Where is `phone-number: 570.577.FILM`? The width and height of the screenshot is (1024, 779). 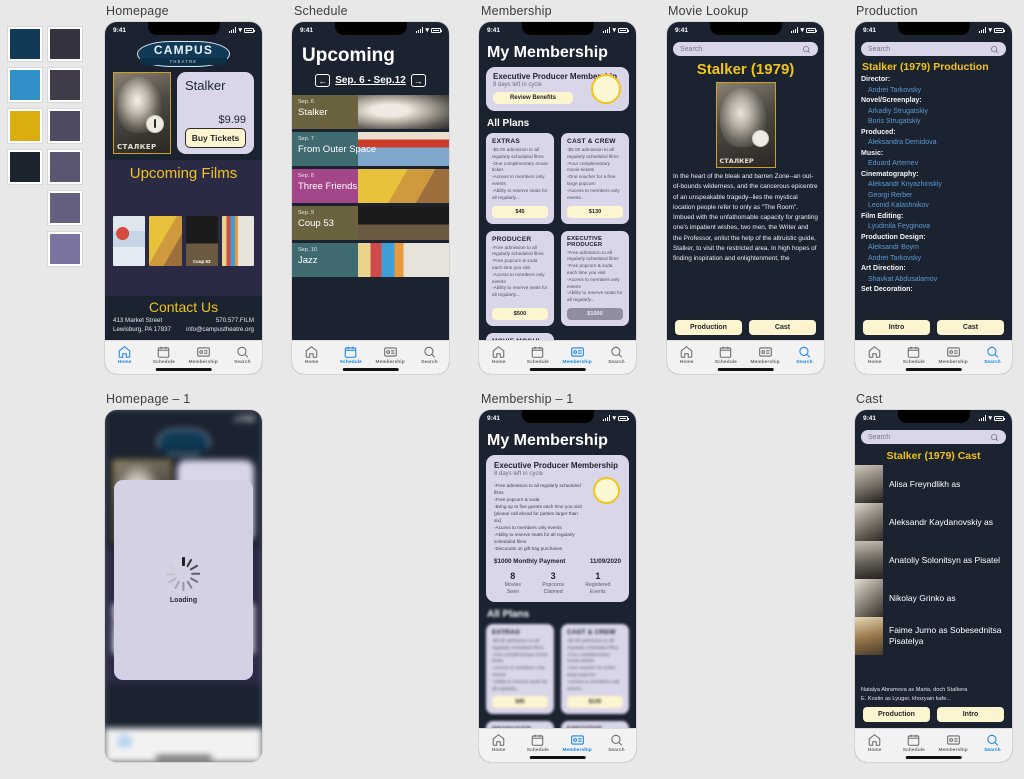 phone-number: 570.577.FILM is located at coordinates (220, 321).